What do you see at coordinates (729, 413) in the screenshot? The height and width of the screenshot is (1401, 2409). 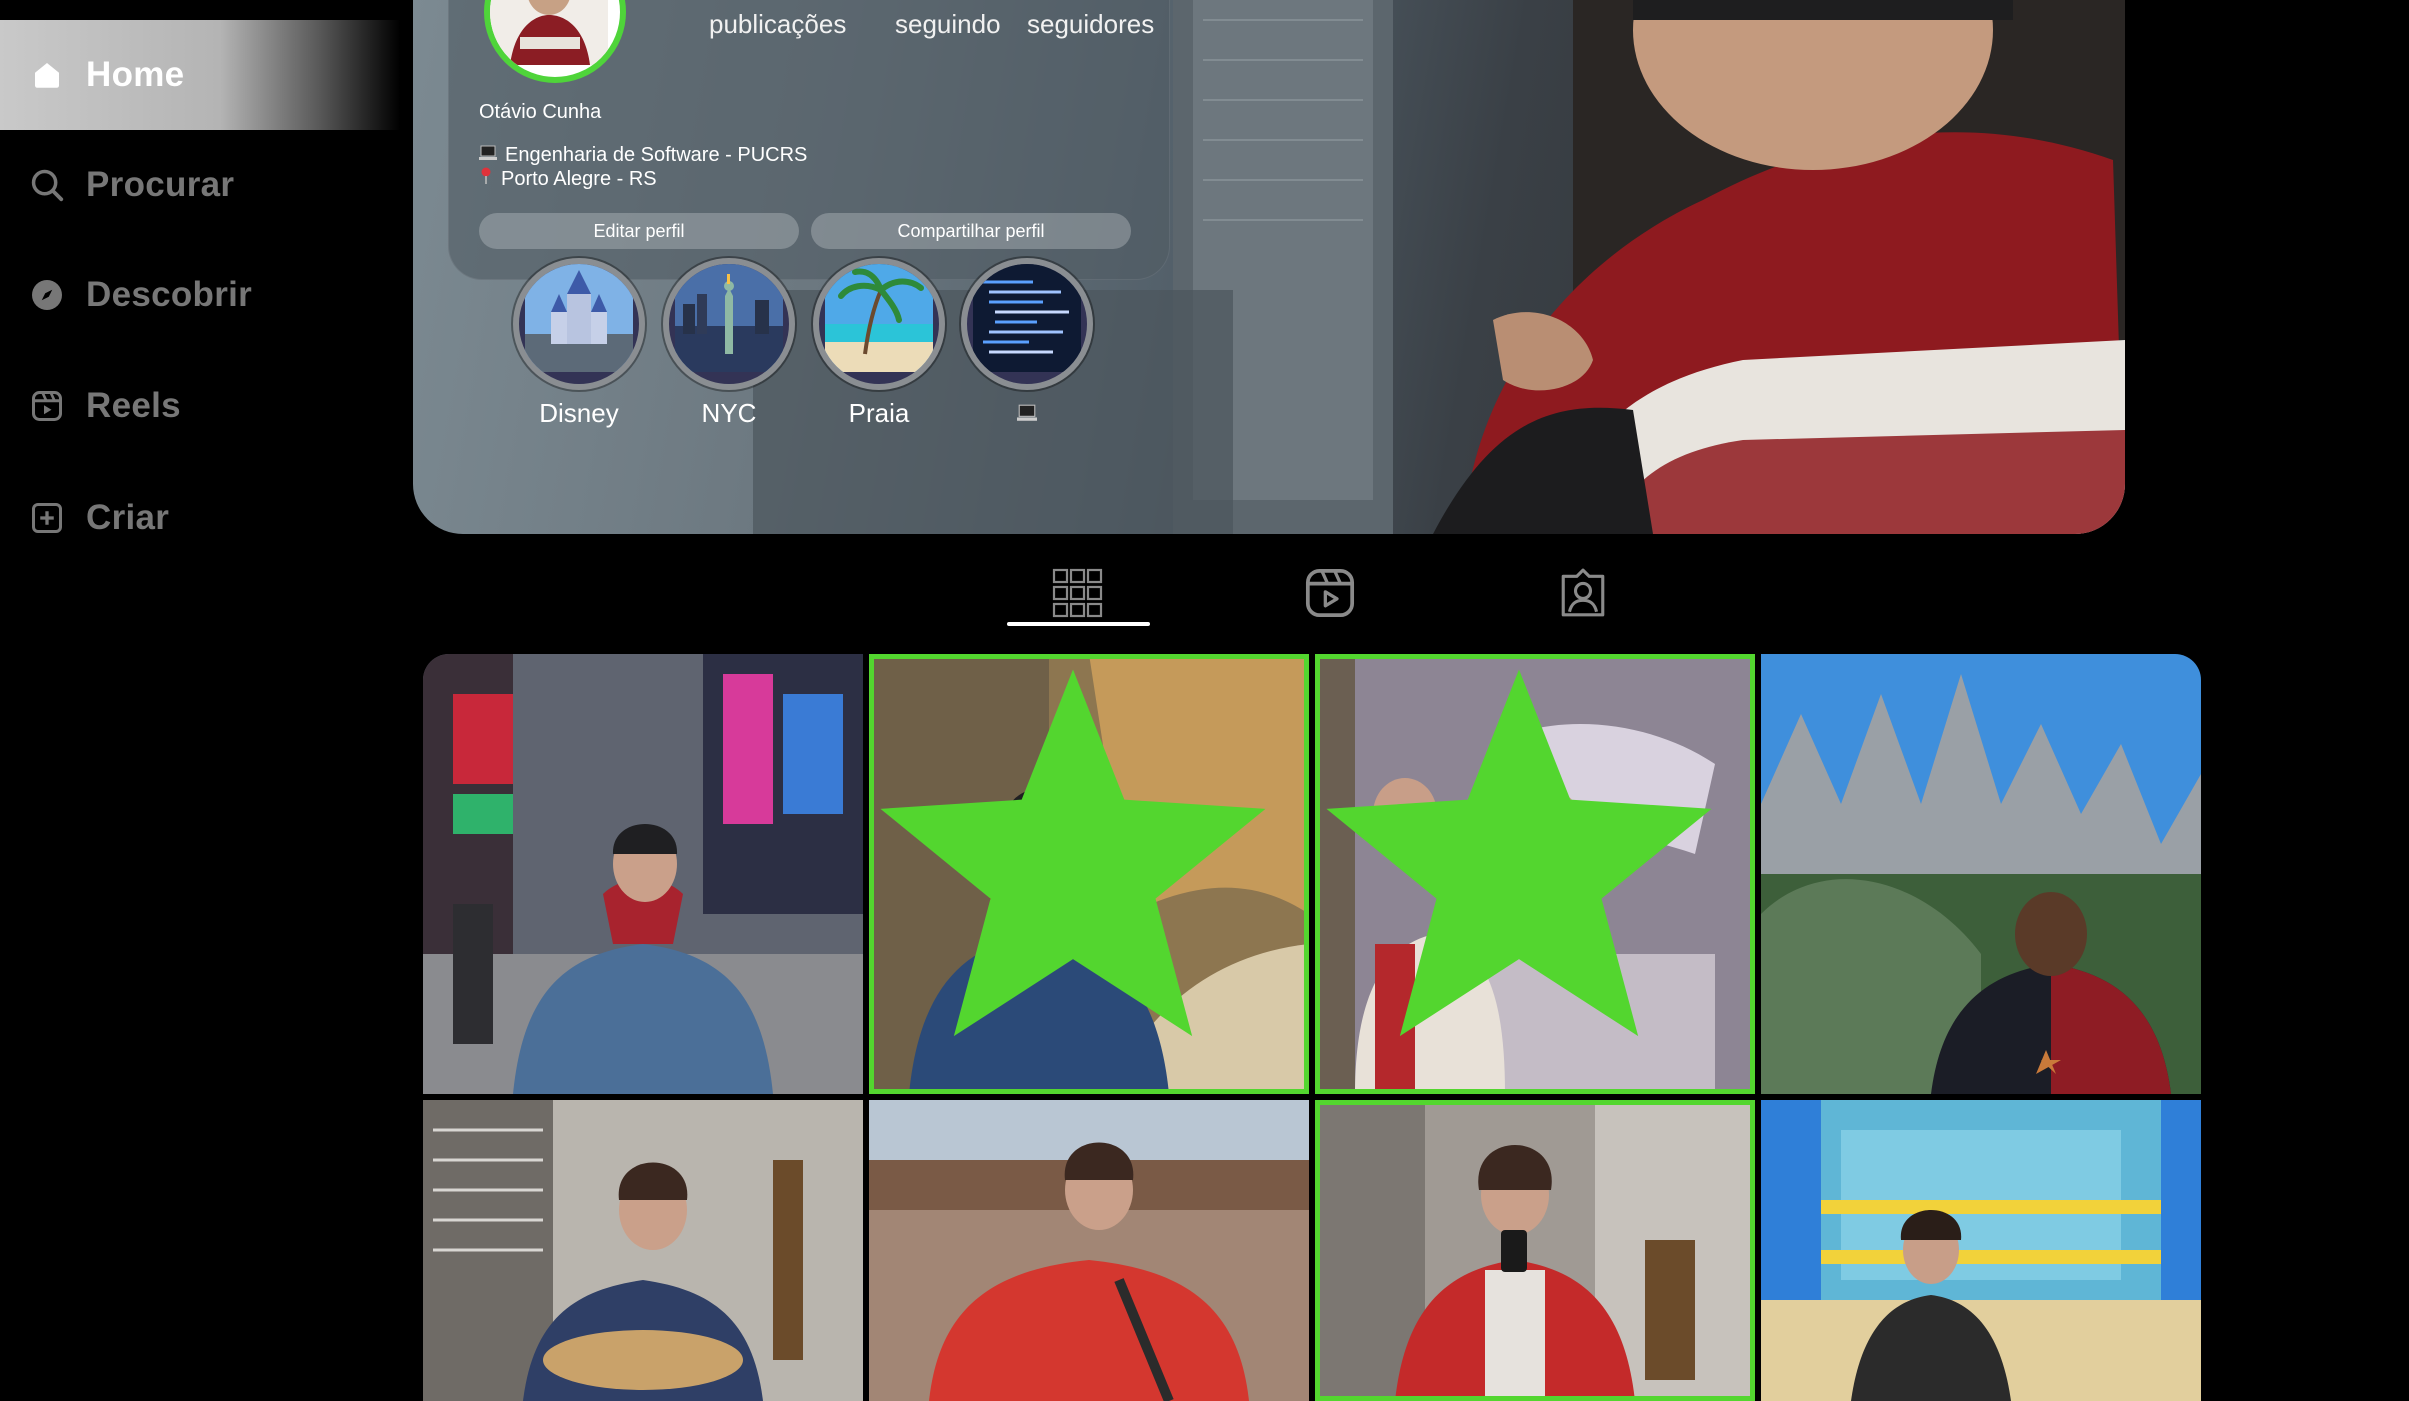 I see `highlight-label: NYC` at bounding box center [729, 413].